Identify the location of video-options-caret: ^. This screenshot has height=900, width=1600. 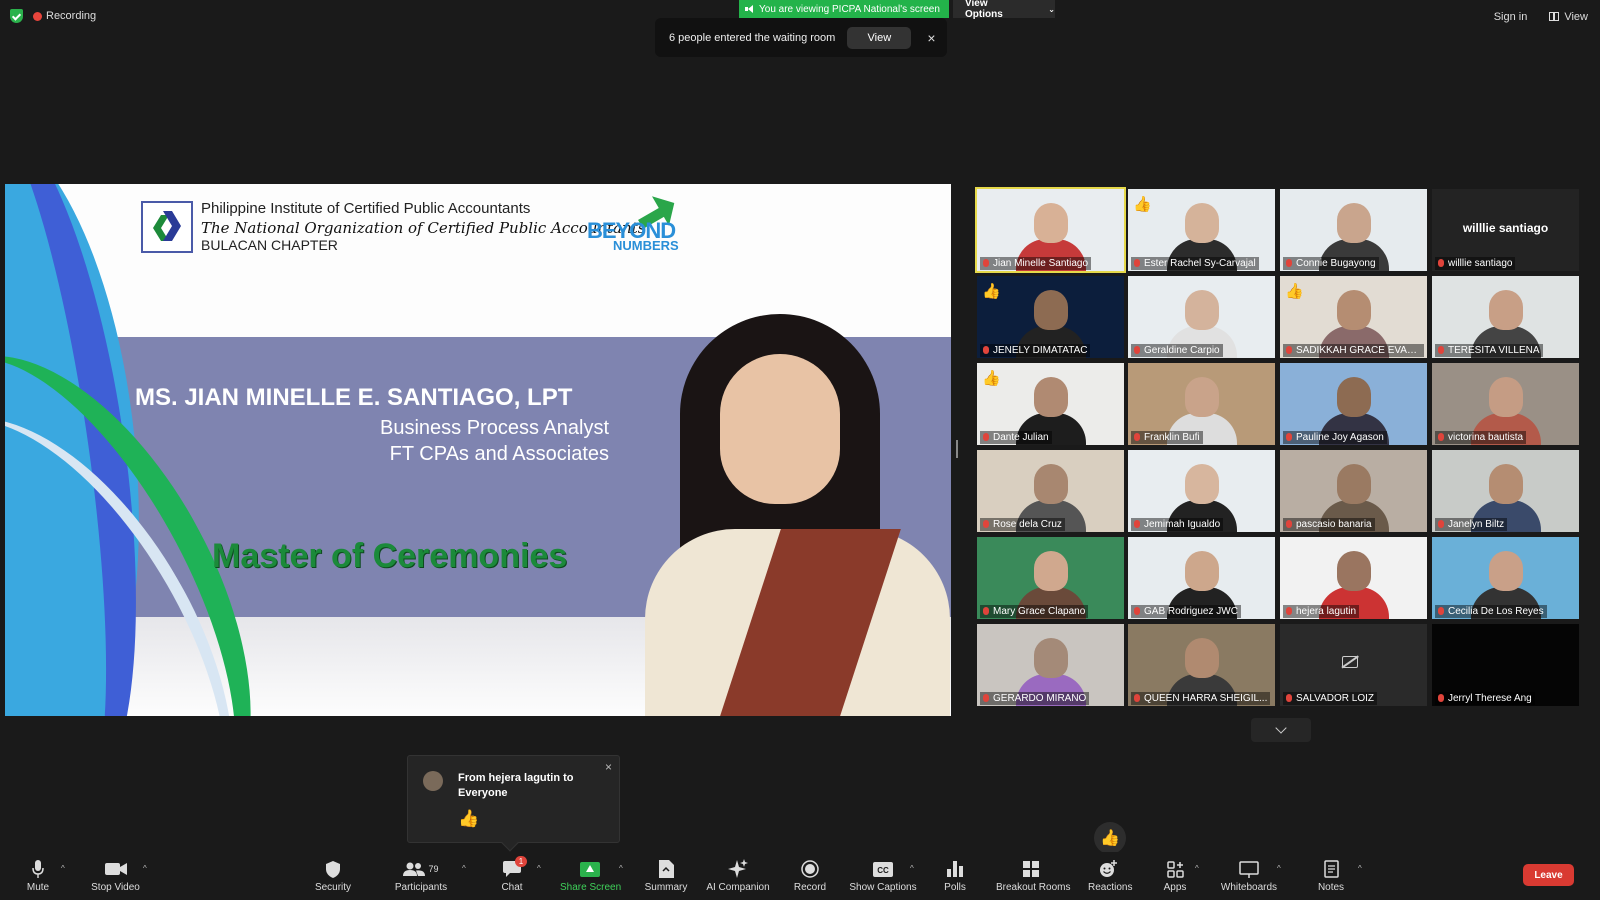
(145, 868).